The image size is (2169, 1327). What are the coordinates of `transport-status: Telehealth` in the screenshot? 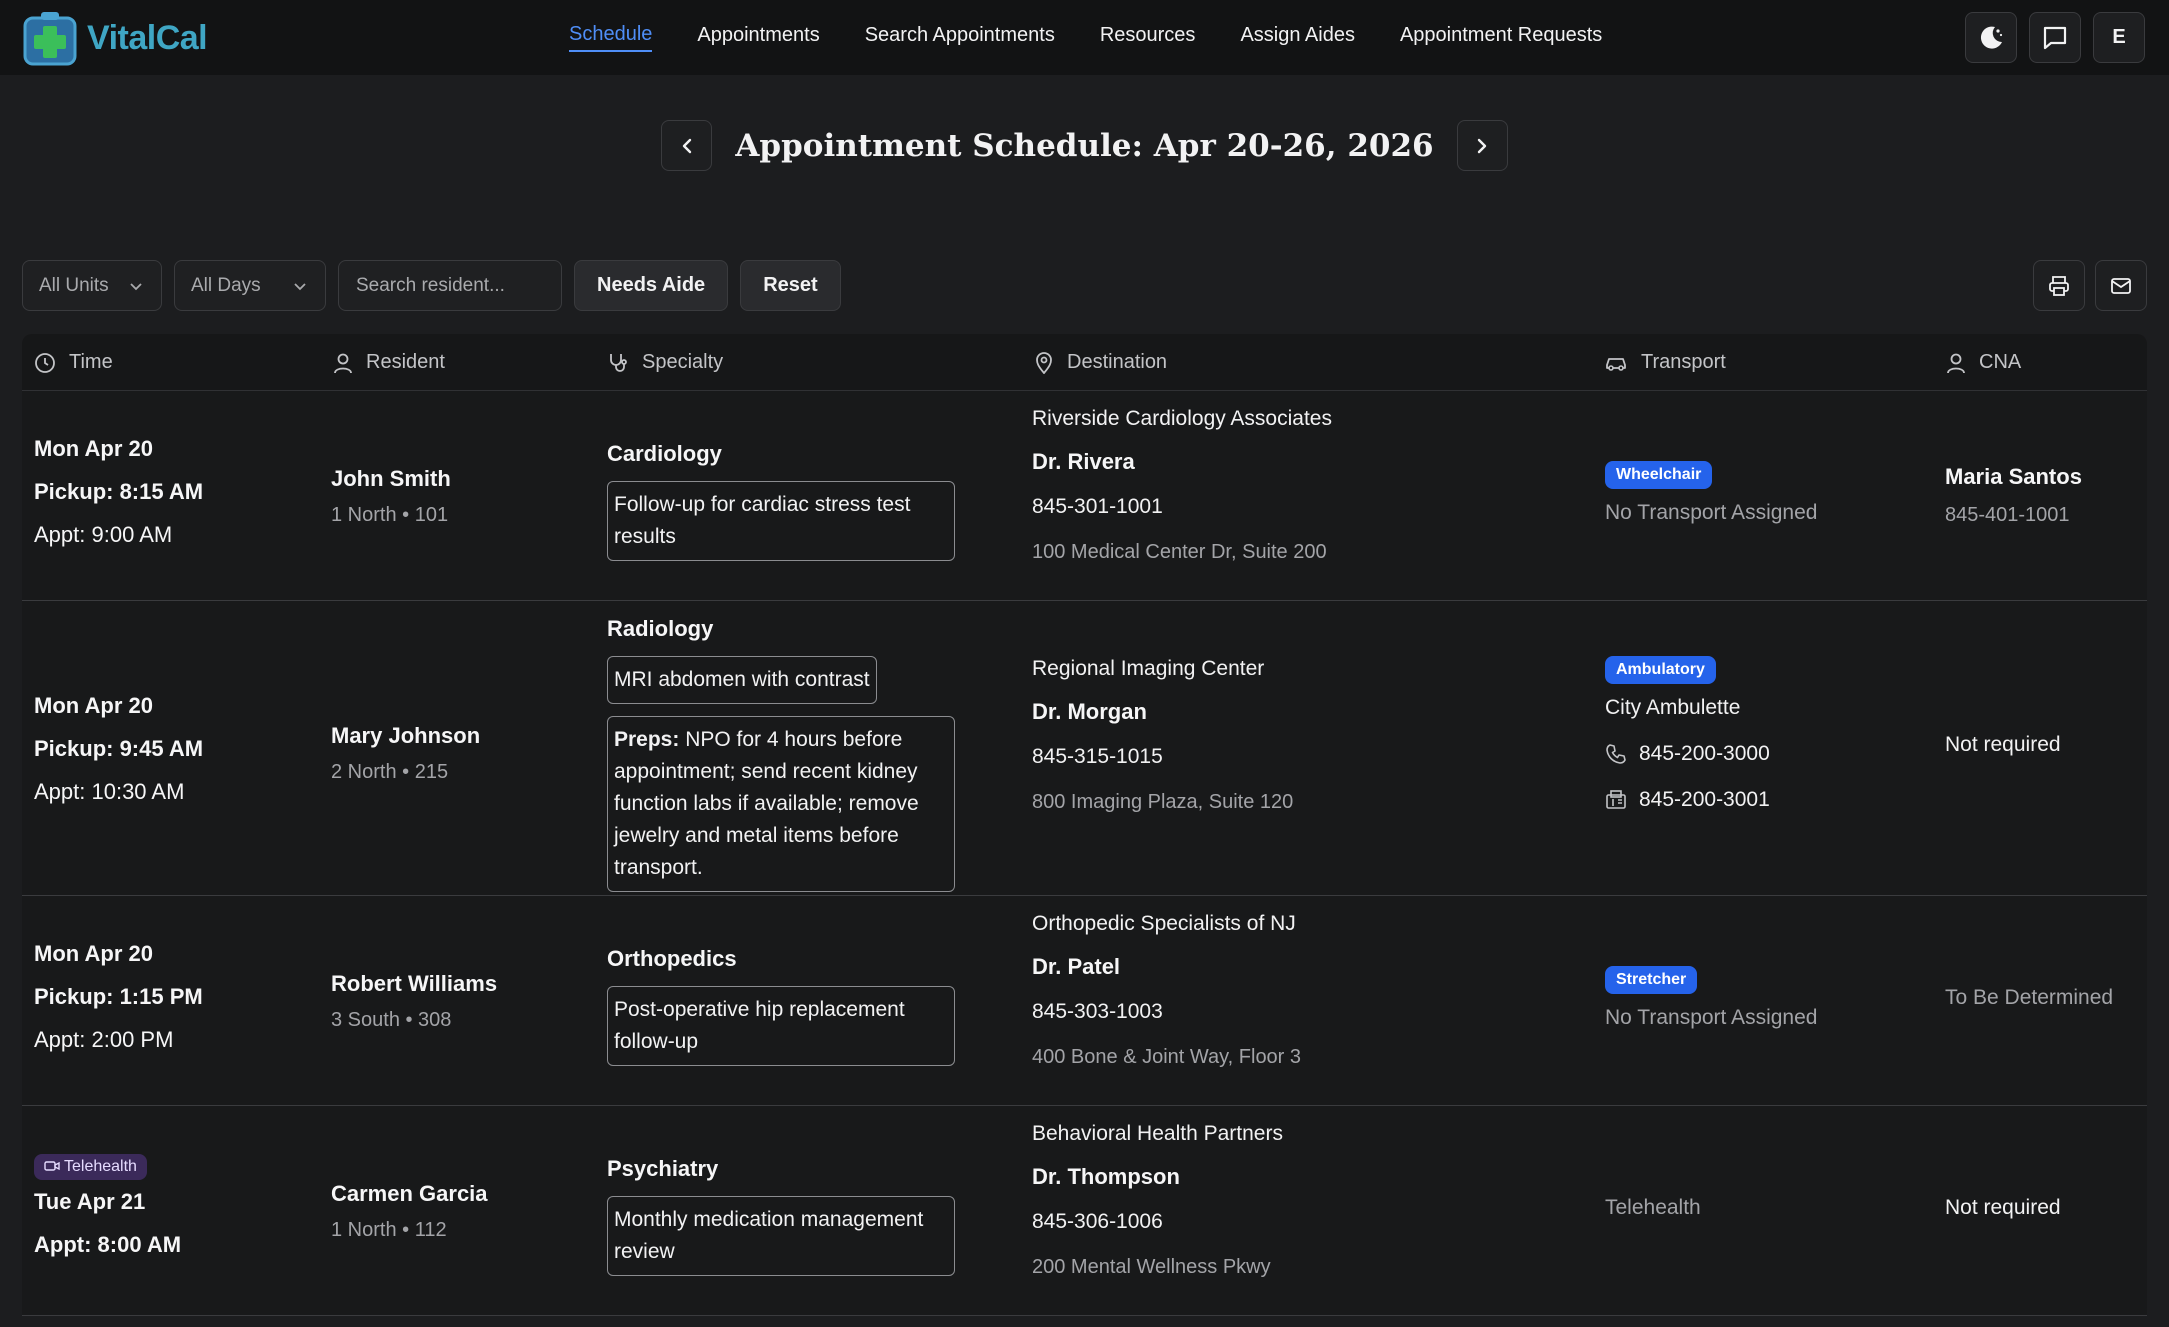 It's located at (1653, 1207).